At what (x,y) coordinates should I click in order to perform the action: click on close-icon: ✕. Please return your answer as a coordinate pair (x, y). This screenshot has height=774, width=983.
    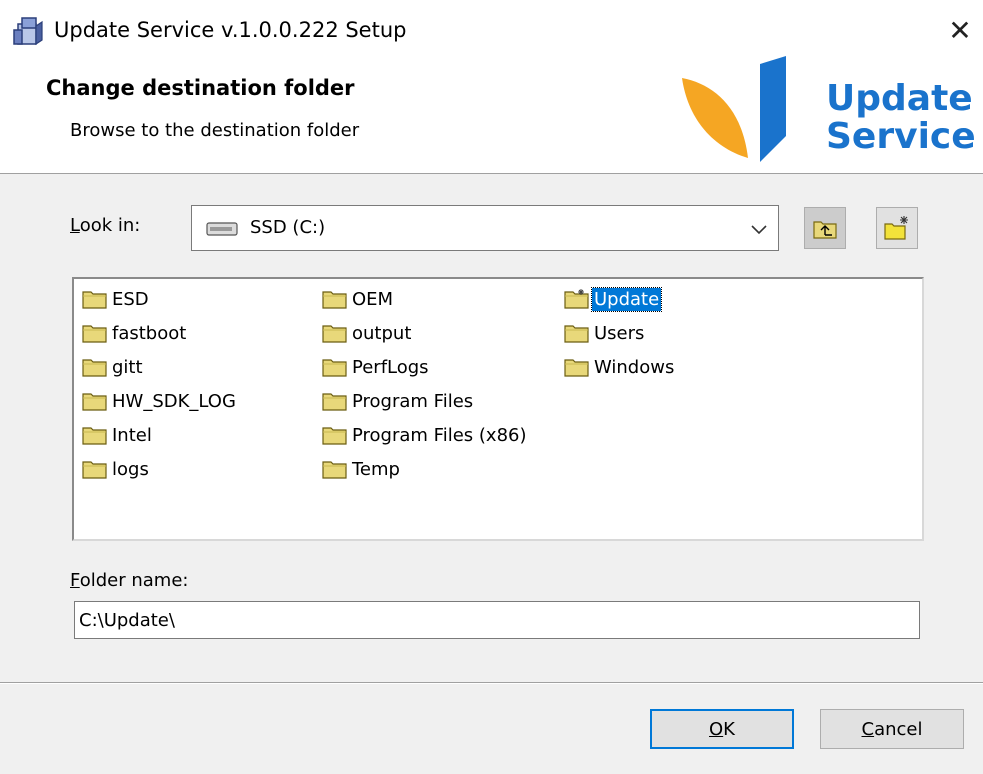
    Looking at the image, I should click on (960, 30).